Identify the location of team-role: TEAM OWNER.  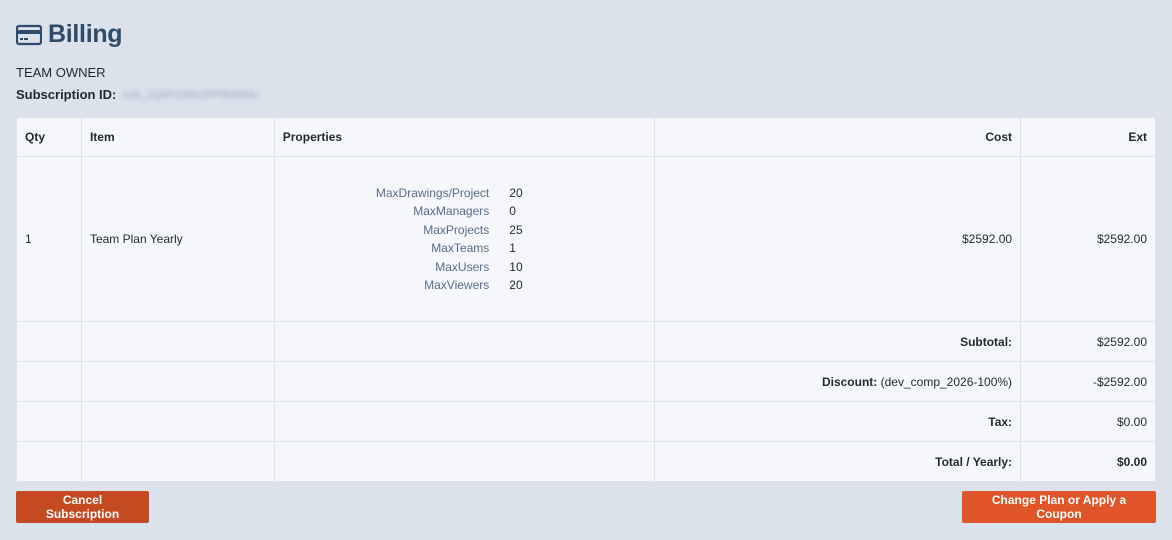
(61, 72).